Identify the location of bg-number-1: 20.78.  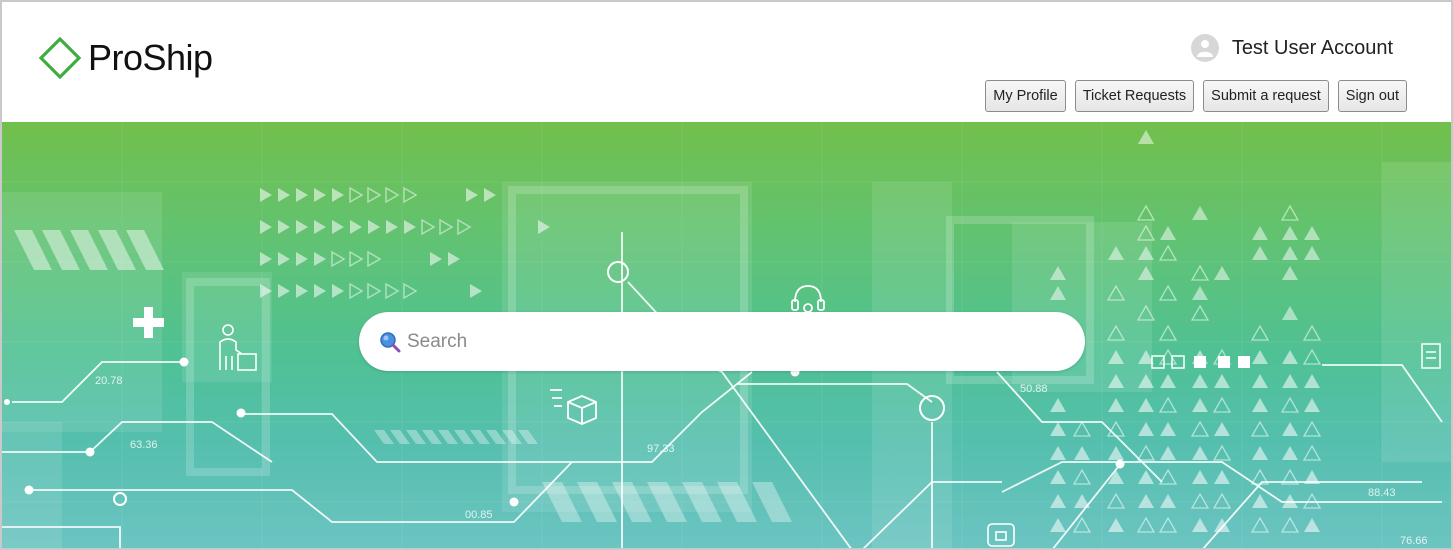
(109, 381).